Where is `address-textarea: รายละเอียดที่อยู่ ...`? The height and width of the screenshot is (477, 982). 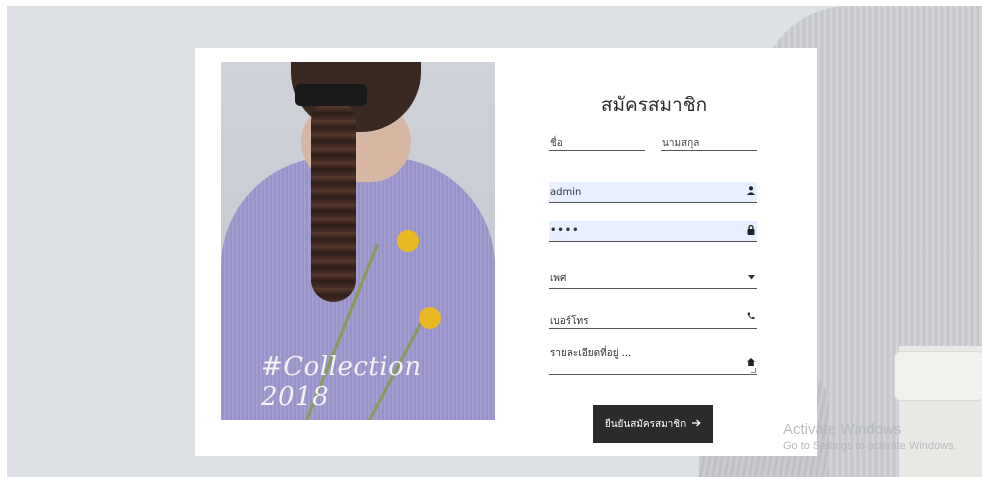 address-textarea: รายละเอียดที่อยู่ ... is located at coordinates (653, 360).